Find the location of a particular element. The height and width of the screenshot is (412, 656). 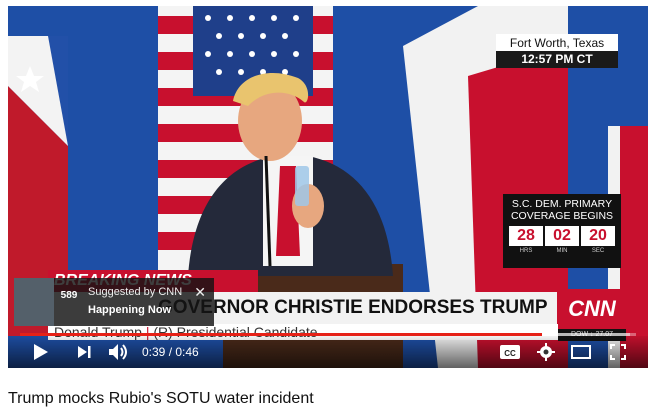

settings-button is located at coordinates (546, 352).